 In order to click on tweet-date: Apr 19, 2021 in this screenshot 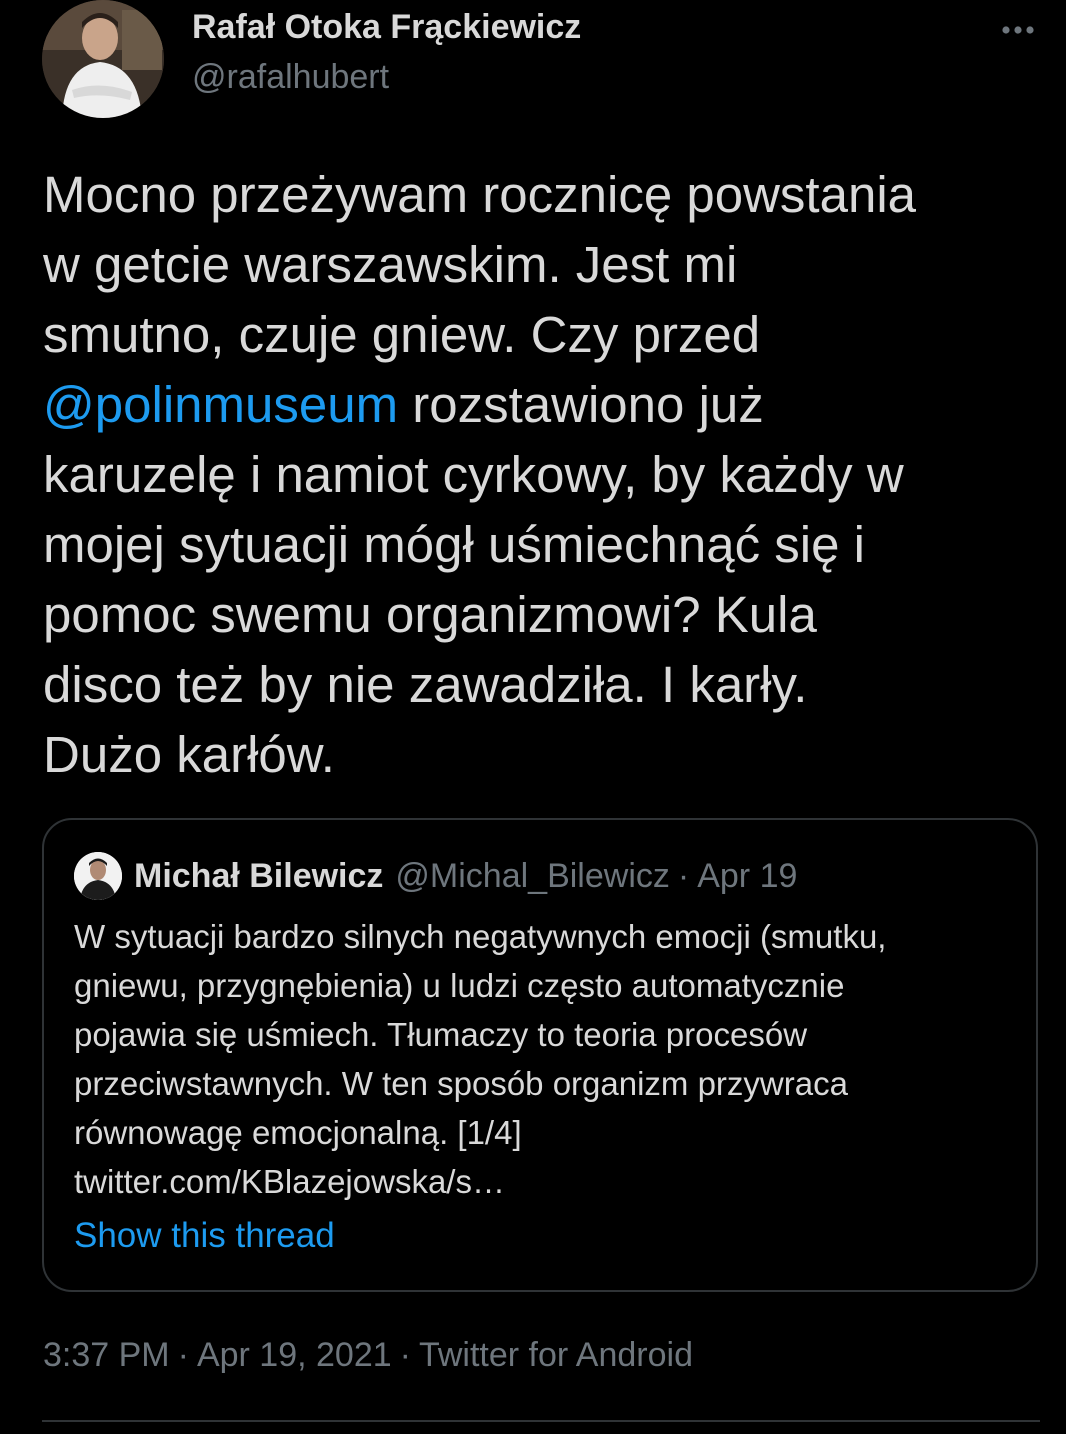, I will do `click(294, 1355)`.